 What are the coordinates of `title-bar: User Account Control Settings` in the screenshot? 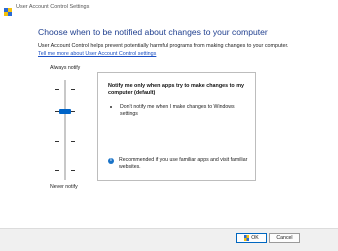 It's located at (169, 8).